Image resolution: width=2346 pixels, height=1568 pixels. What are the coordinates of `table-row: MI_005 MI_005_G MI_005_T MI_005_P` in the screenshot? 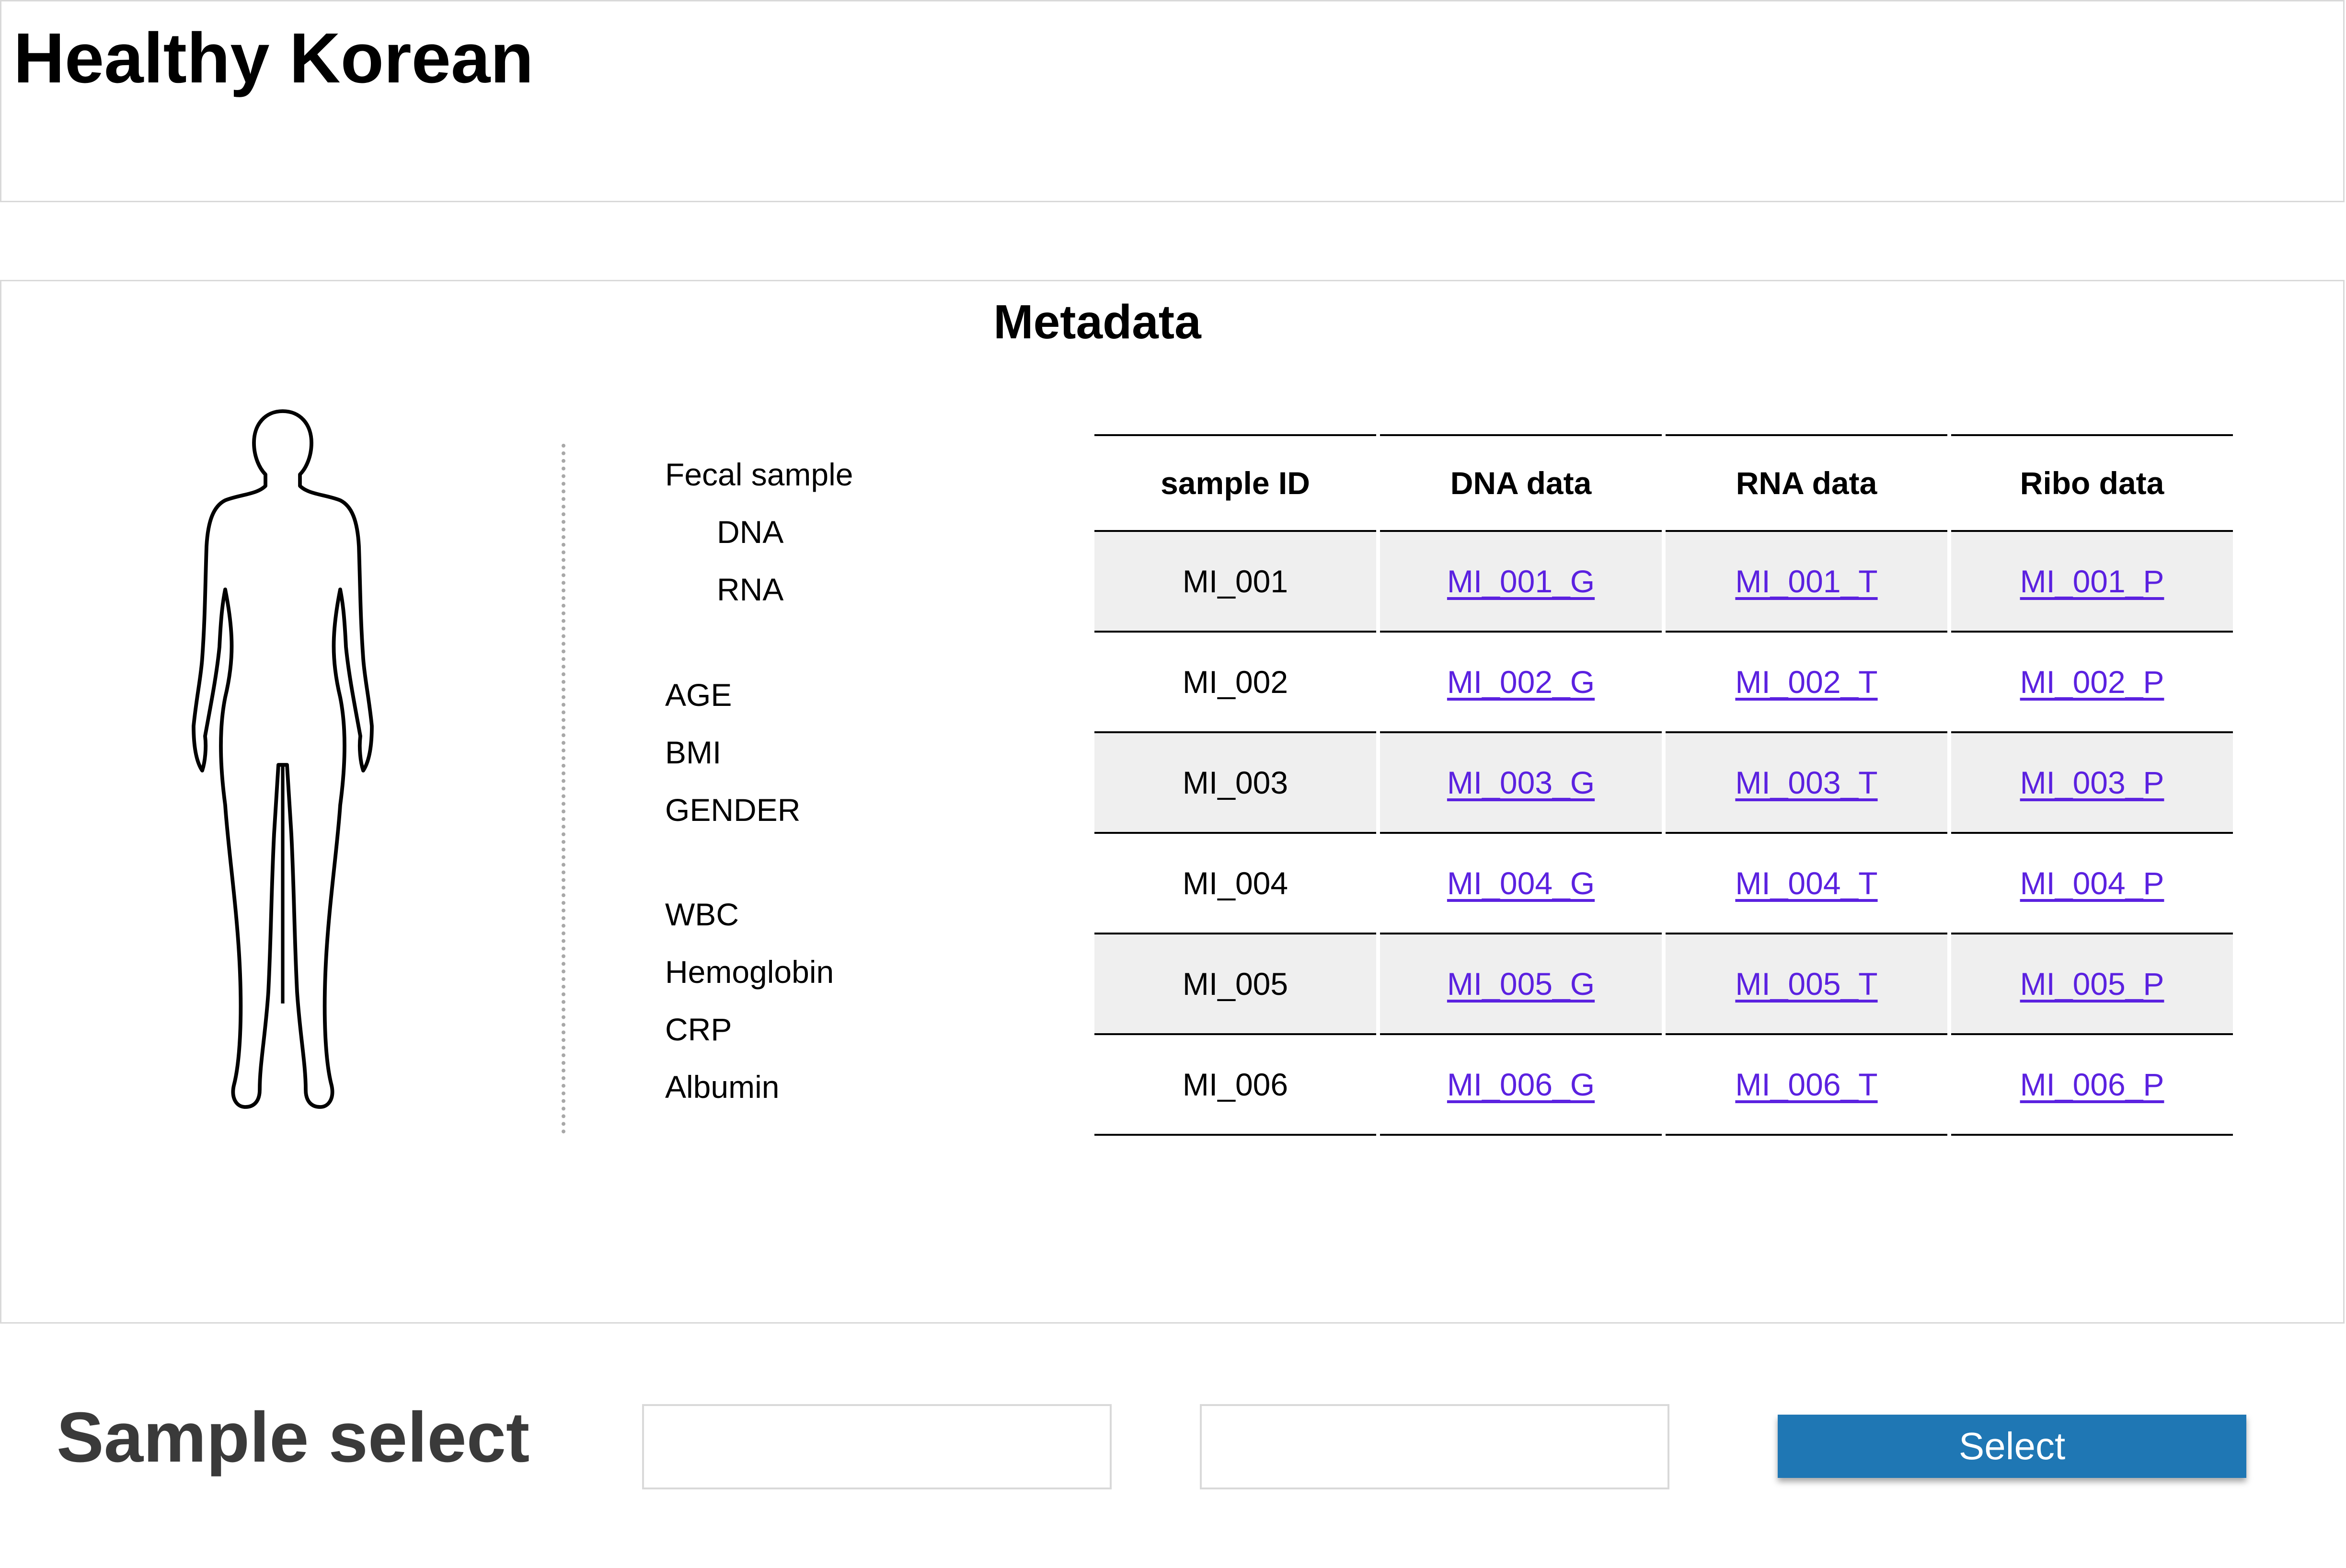 It's located at (1663, 983).